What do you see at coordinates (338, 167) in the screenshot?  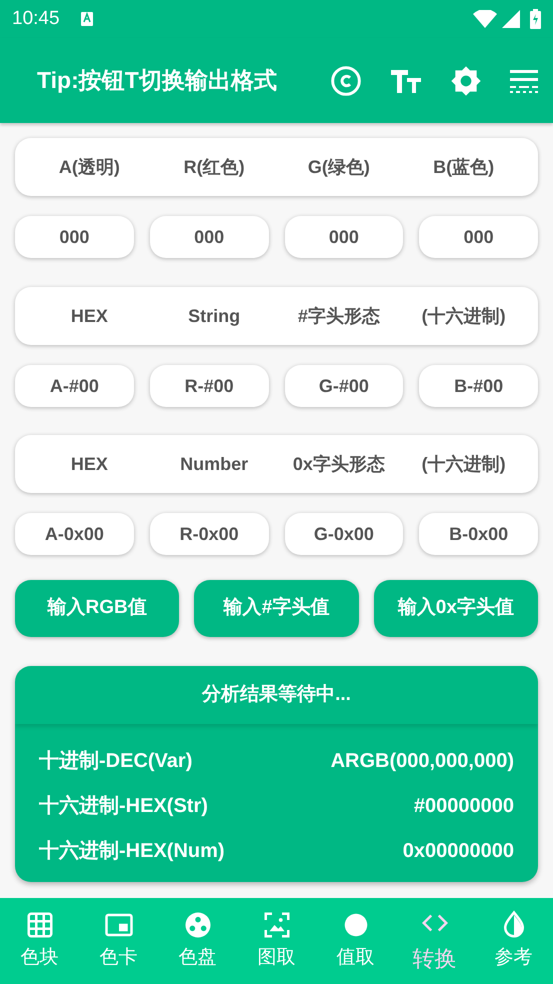 I see `column-label: G(绿色)` at bounding box center [338, 167].